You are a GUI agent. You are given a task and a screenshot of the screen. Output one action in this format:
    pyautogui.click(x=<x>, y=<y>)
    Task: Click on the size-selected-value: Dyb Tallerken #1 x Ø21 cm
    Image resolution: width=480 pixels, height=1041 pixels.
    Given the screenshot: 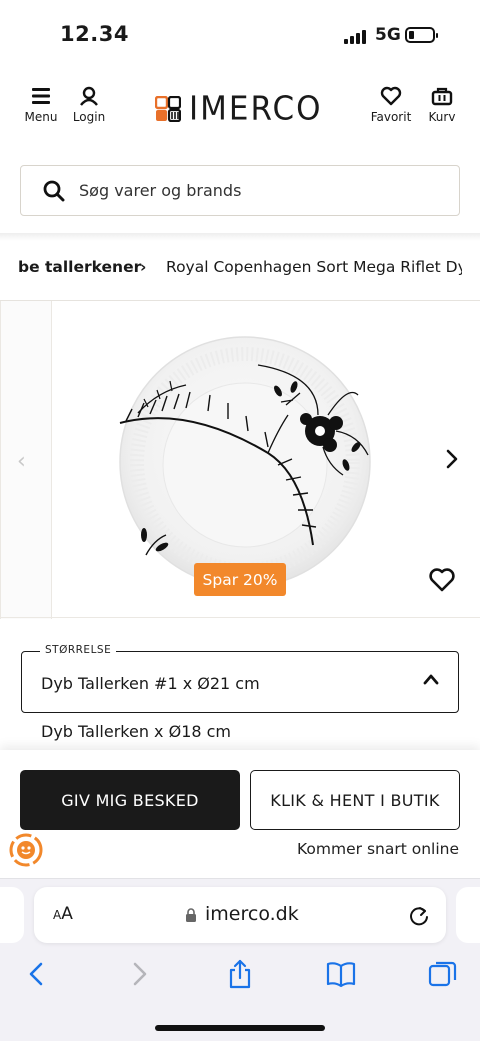 What is the action you would take?
    pyautogui.click(x=150, y=683)
    